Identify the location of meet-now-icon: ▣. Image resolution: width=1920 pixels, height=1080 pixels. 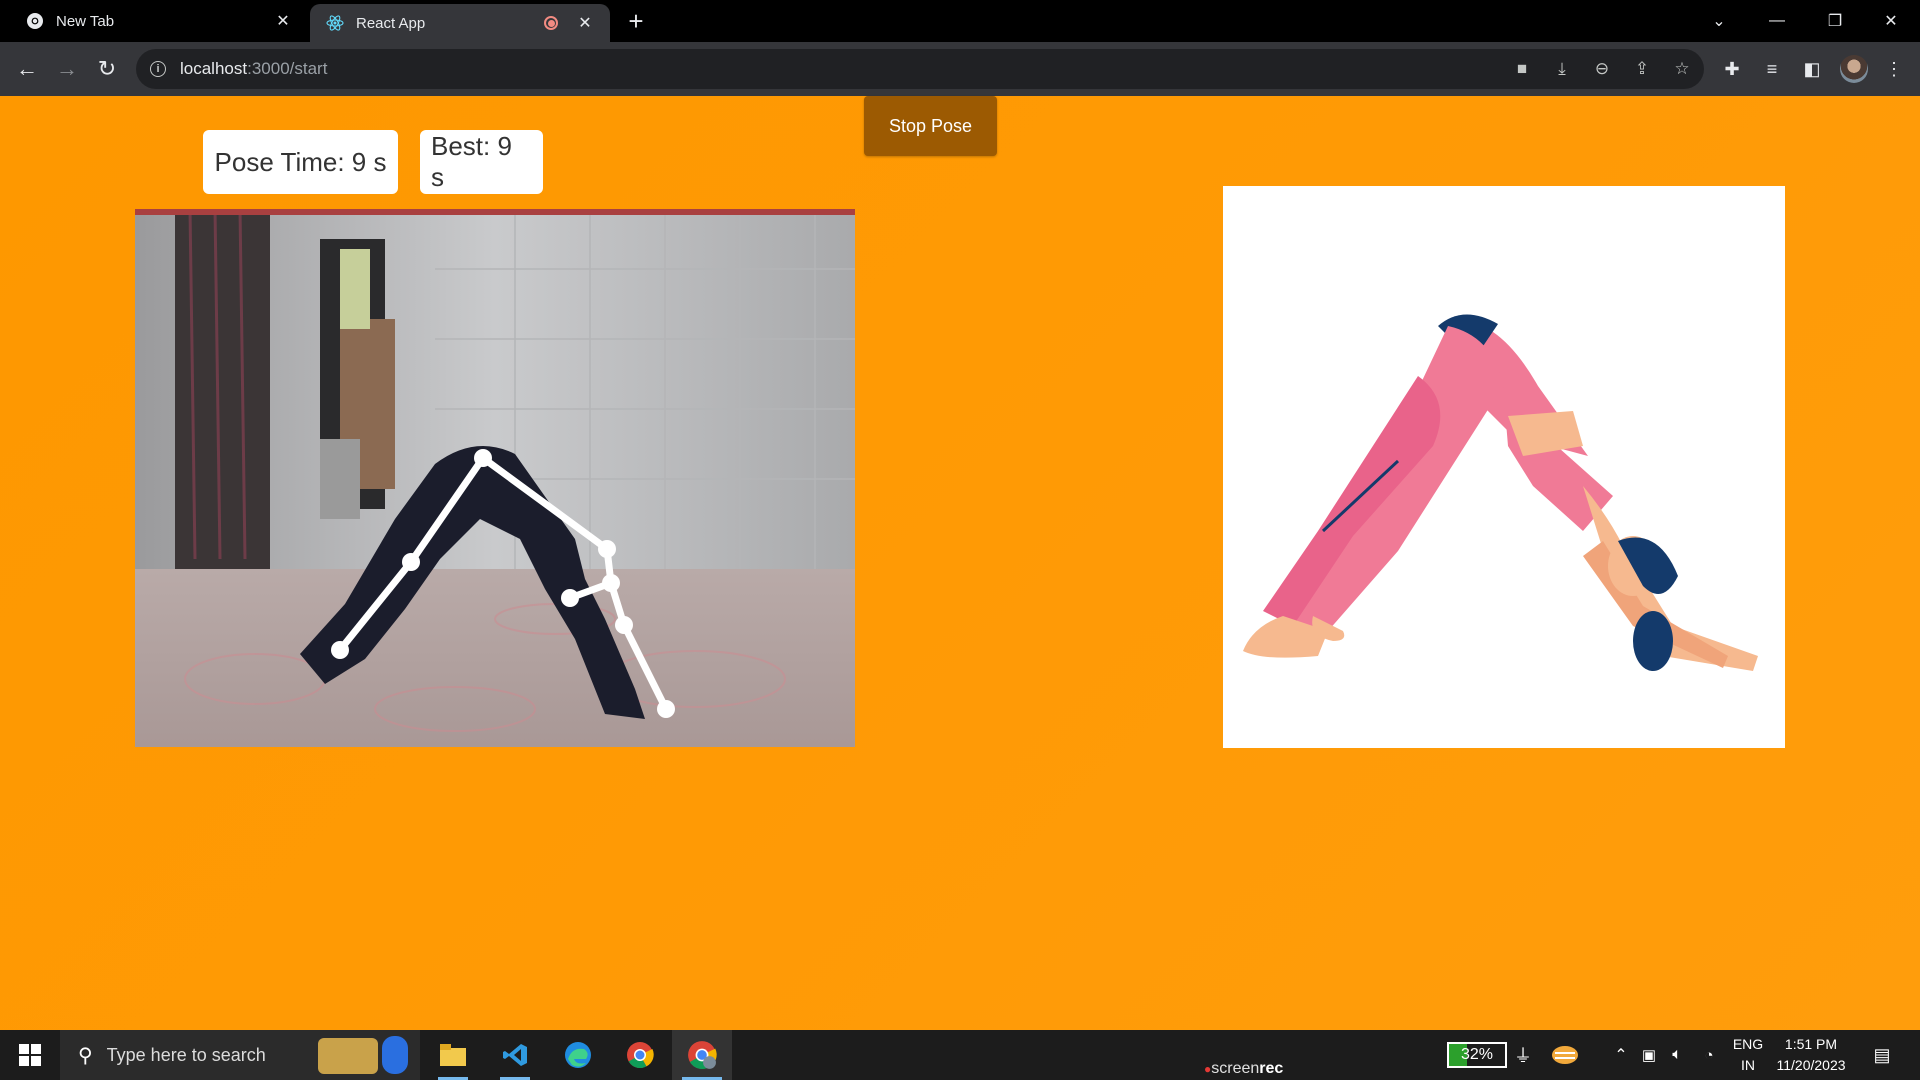
(1649, 1055).